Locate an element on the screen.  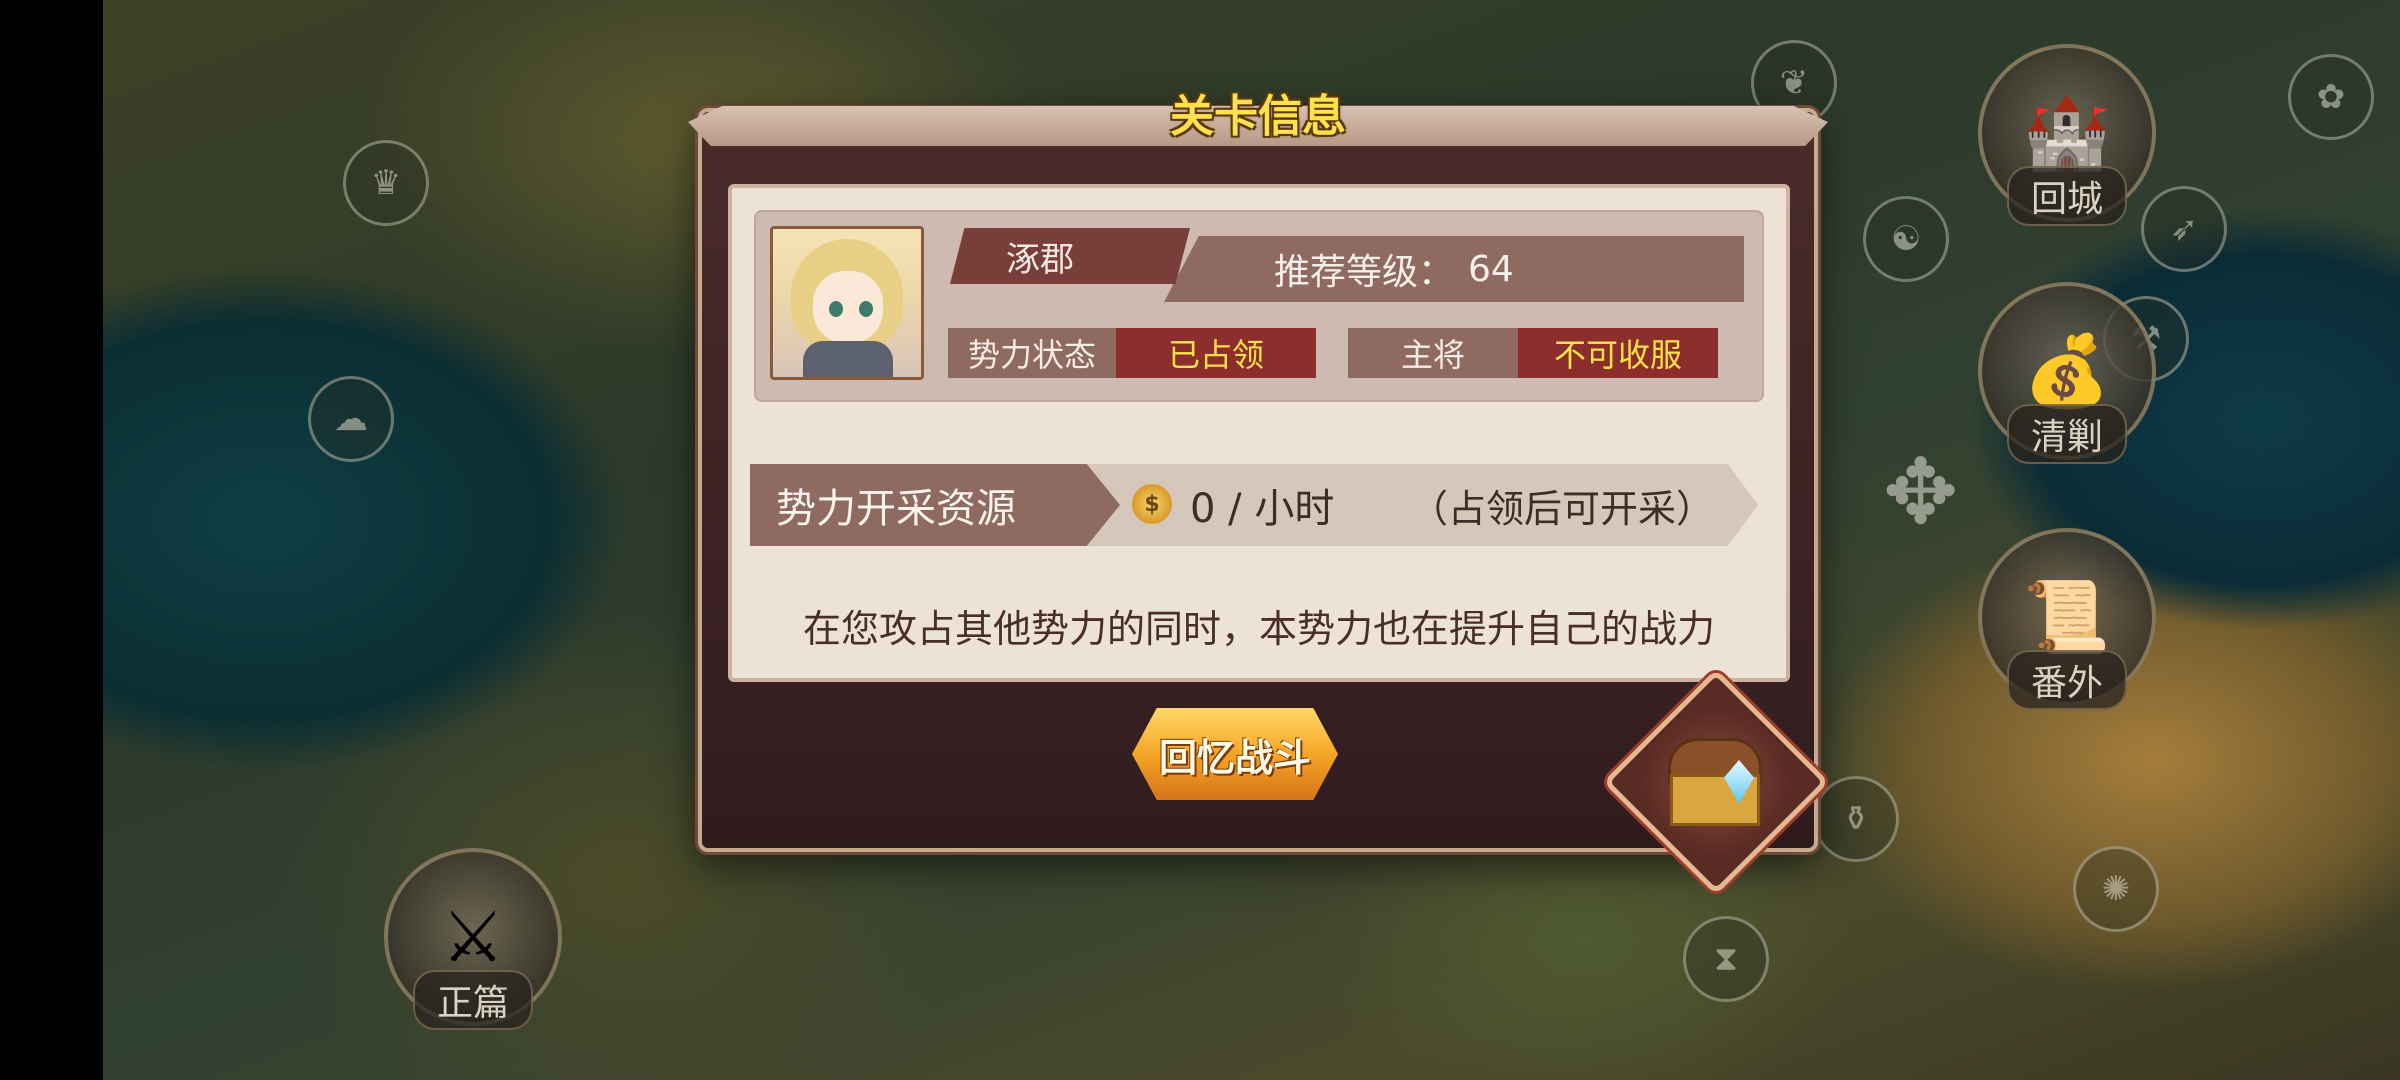
resource-note: （占领后可开采） is located at coordinates (1561, 508).